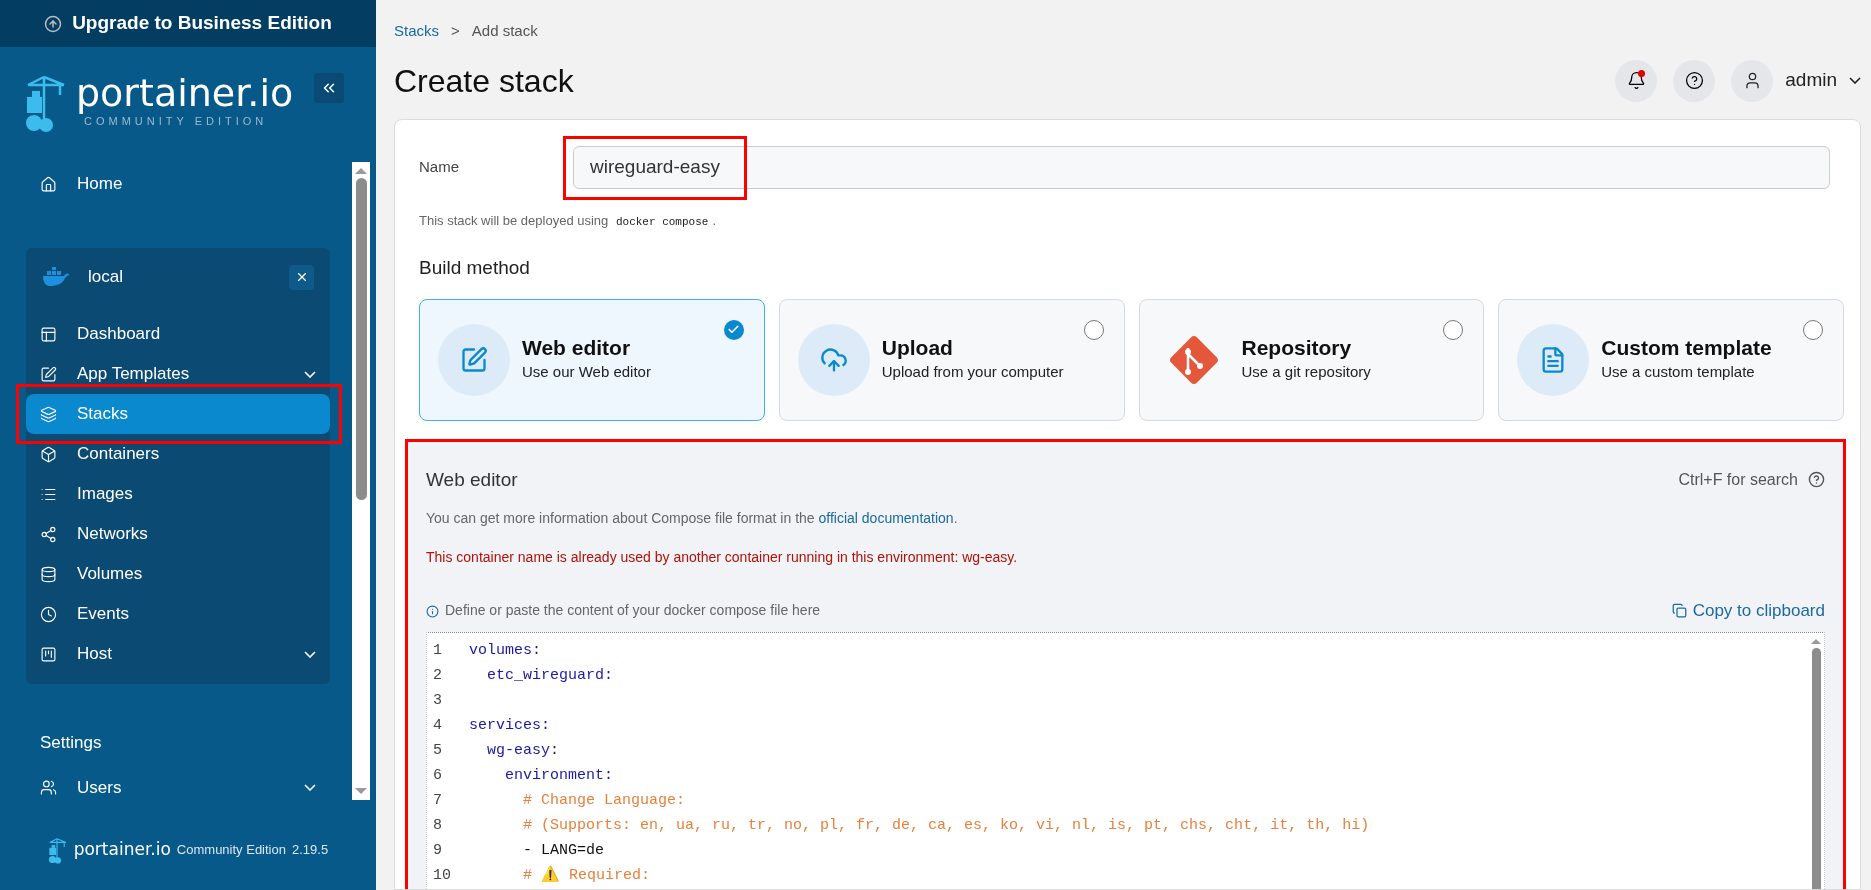  Describe the element at coordinates (1306, 372) in the screenshot. I see `method-subtitle: Use a git repository` at that location.